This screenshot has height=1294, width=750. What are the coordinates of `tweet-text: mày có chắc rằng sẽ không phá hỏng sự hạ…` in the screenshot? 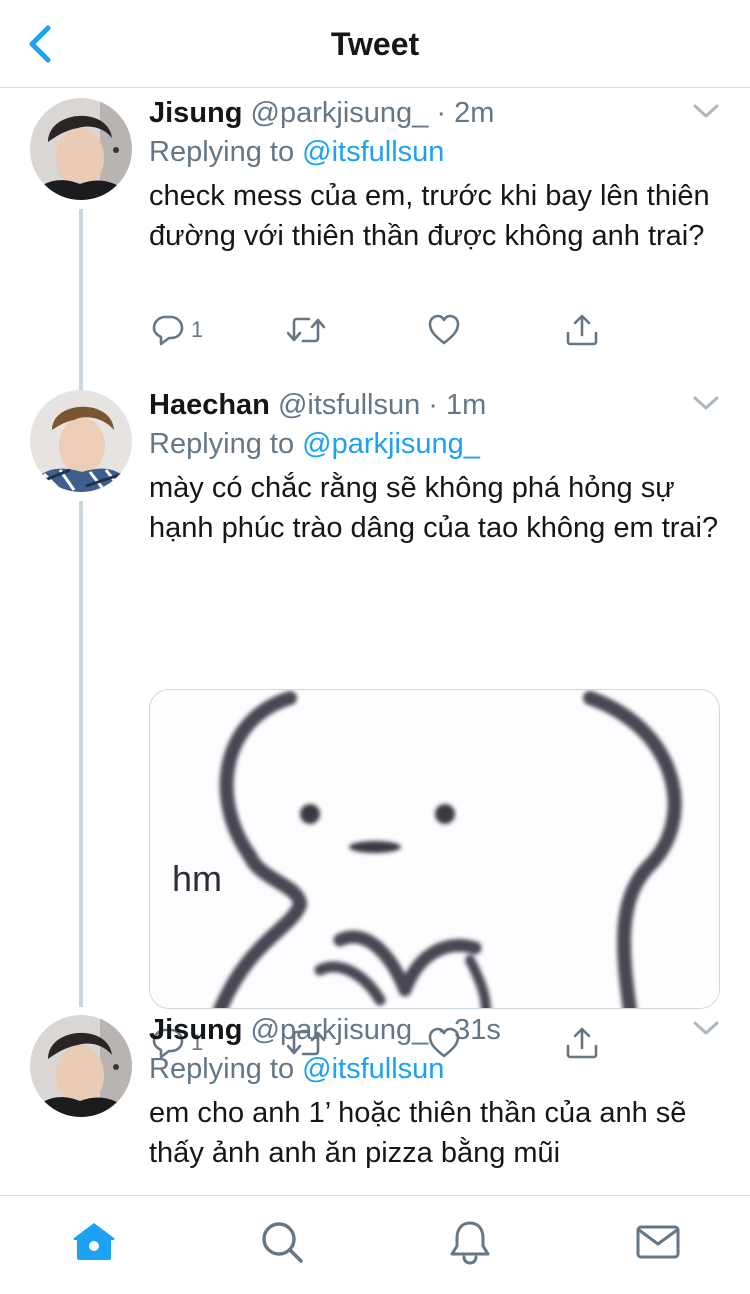 It's located at (434, 508).